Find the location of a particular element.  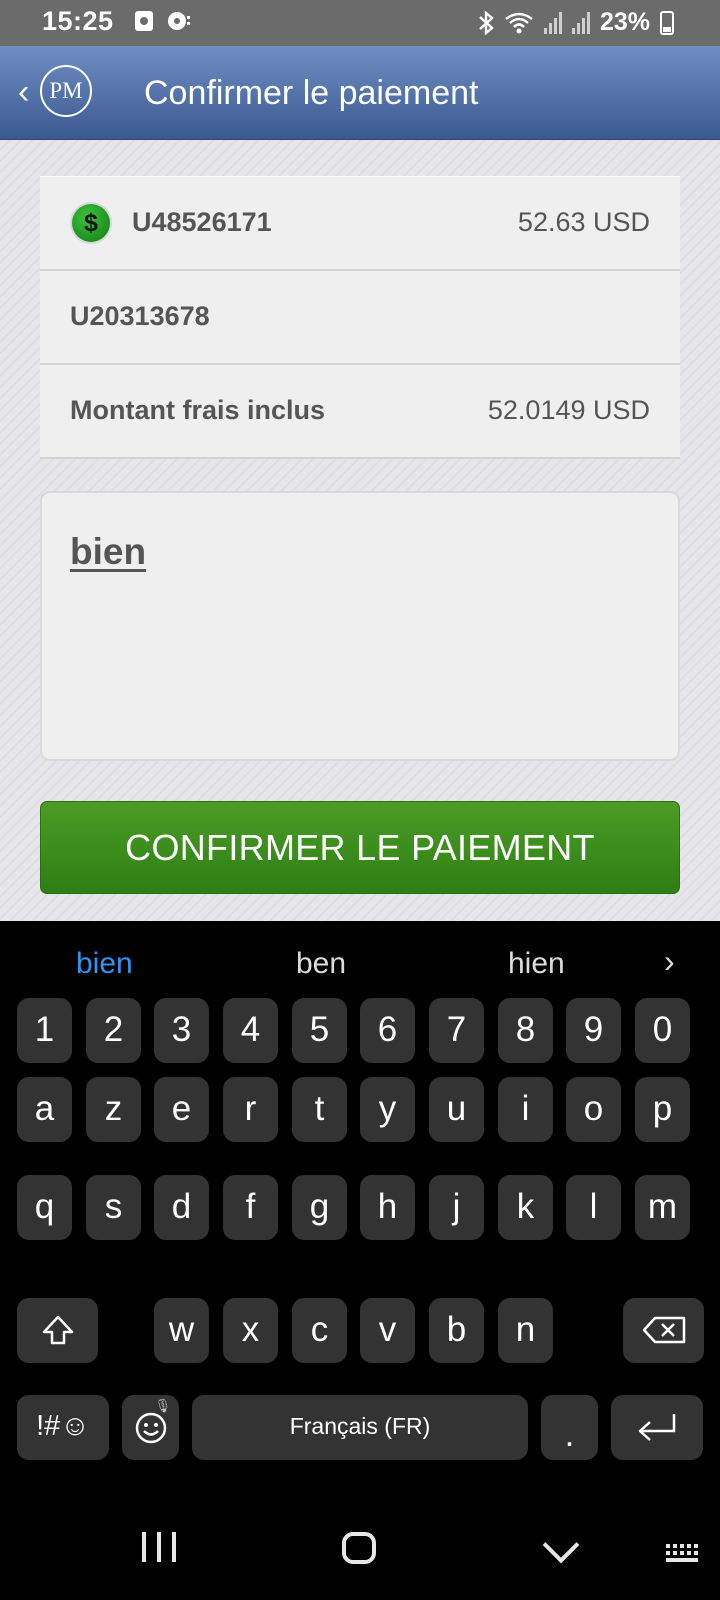

suggestion-2: ben is located at coordinates (321, 964).